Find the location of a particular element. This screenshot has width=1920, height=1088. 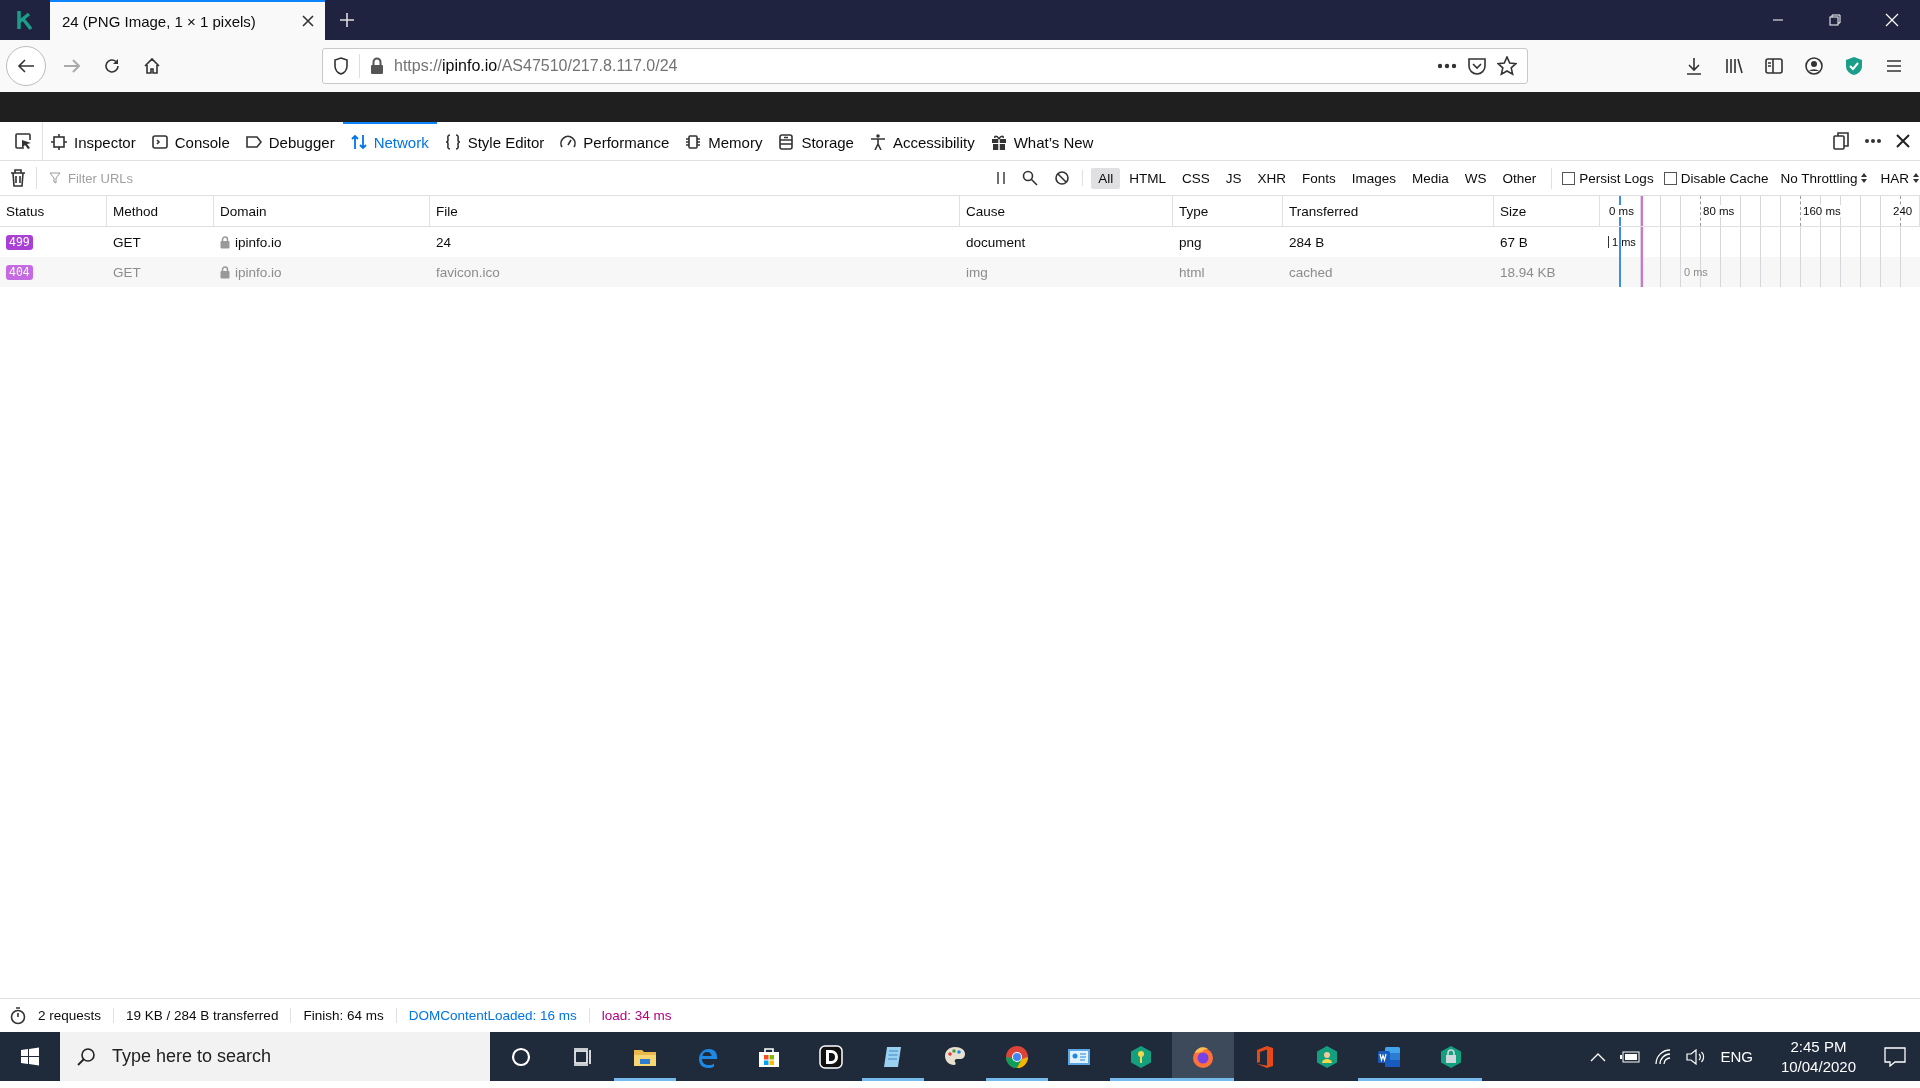

sidebar-icon is located at coordinates (1774, 66).